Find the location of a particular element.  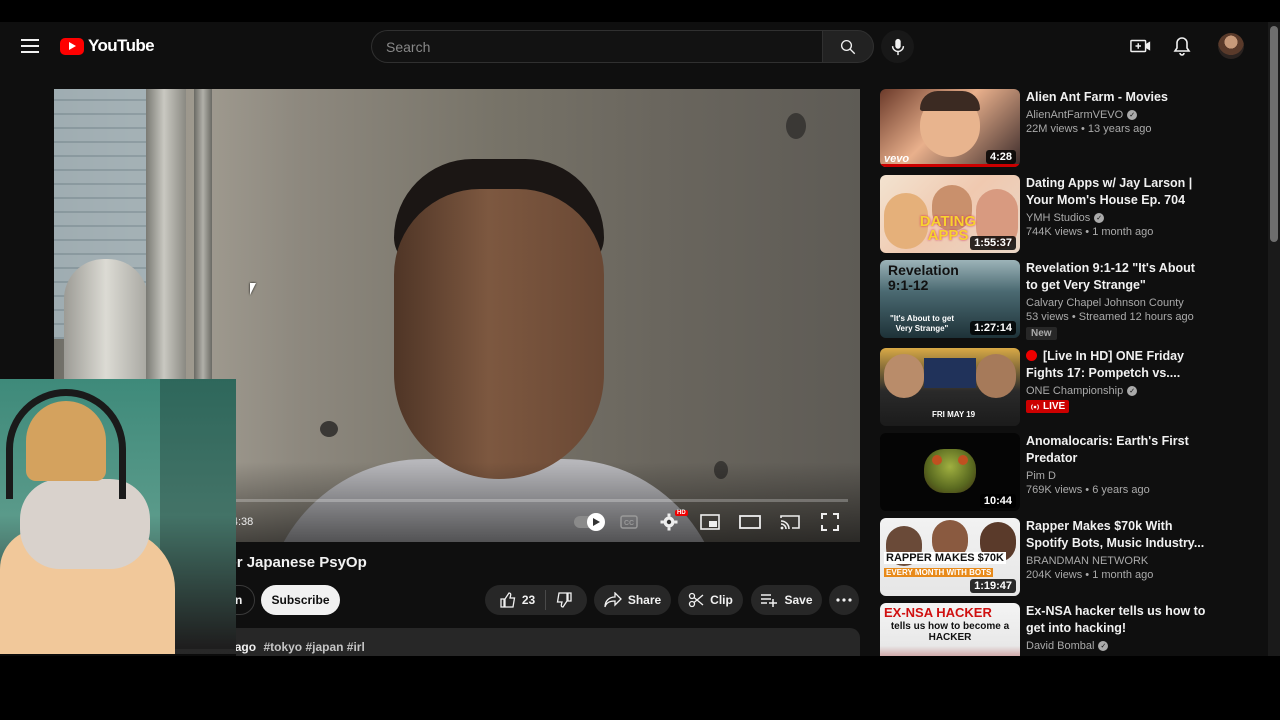

search-box is located at coordinates (596, 46).